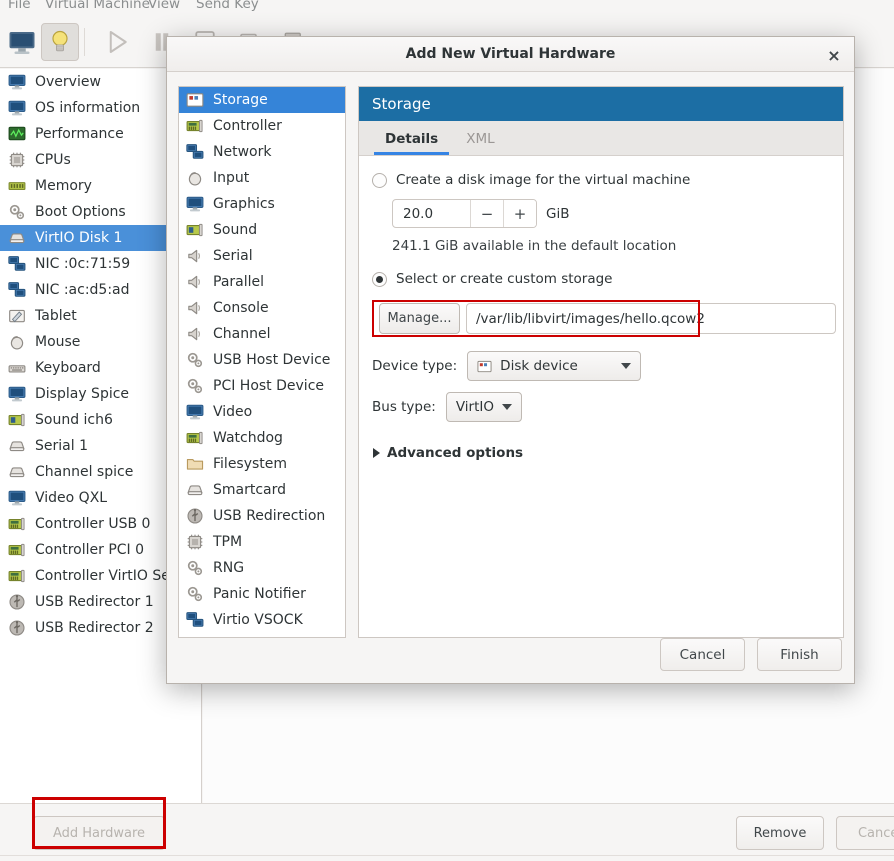 Image resolution: width=894 pixels, height=861 pixels. What do you see at coordinates (262, 282) in the screenshot?
I see `device-list-item: Parallel` at bounding box center [262, 282].